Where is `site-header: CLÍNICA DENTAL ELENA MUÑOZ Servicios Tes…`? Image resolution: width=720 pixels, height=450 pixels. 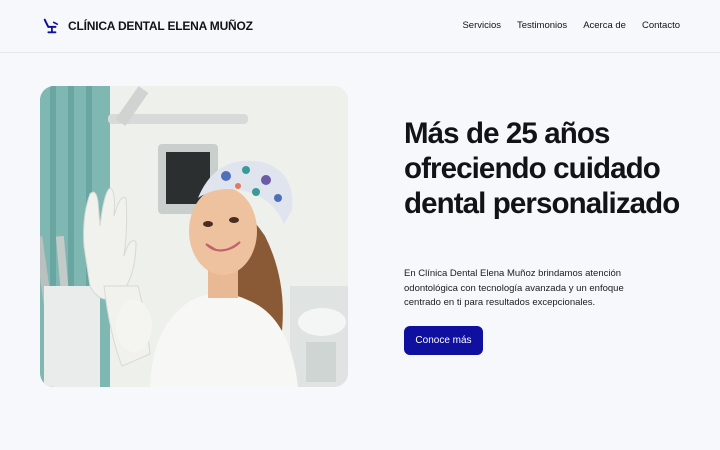 site-header: CLÍNICA DENTAL ELENA MUÑOZ Servicios Tes… is located at coordinates (360, 26).